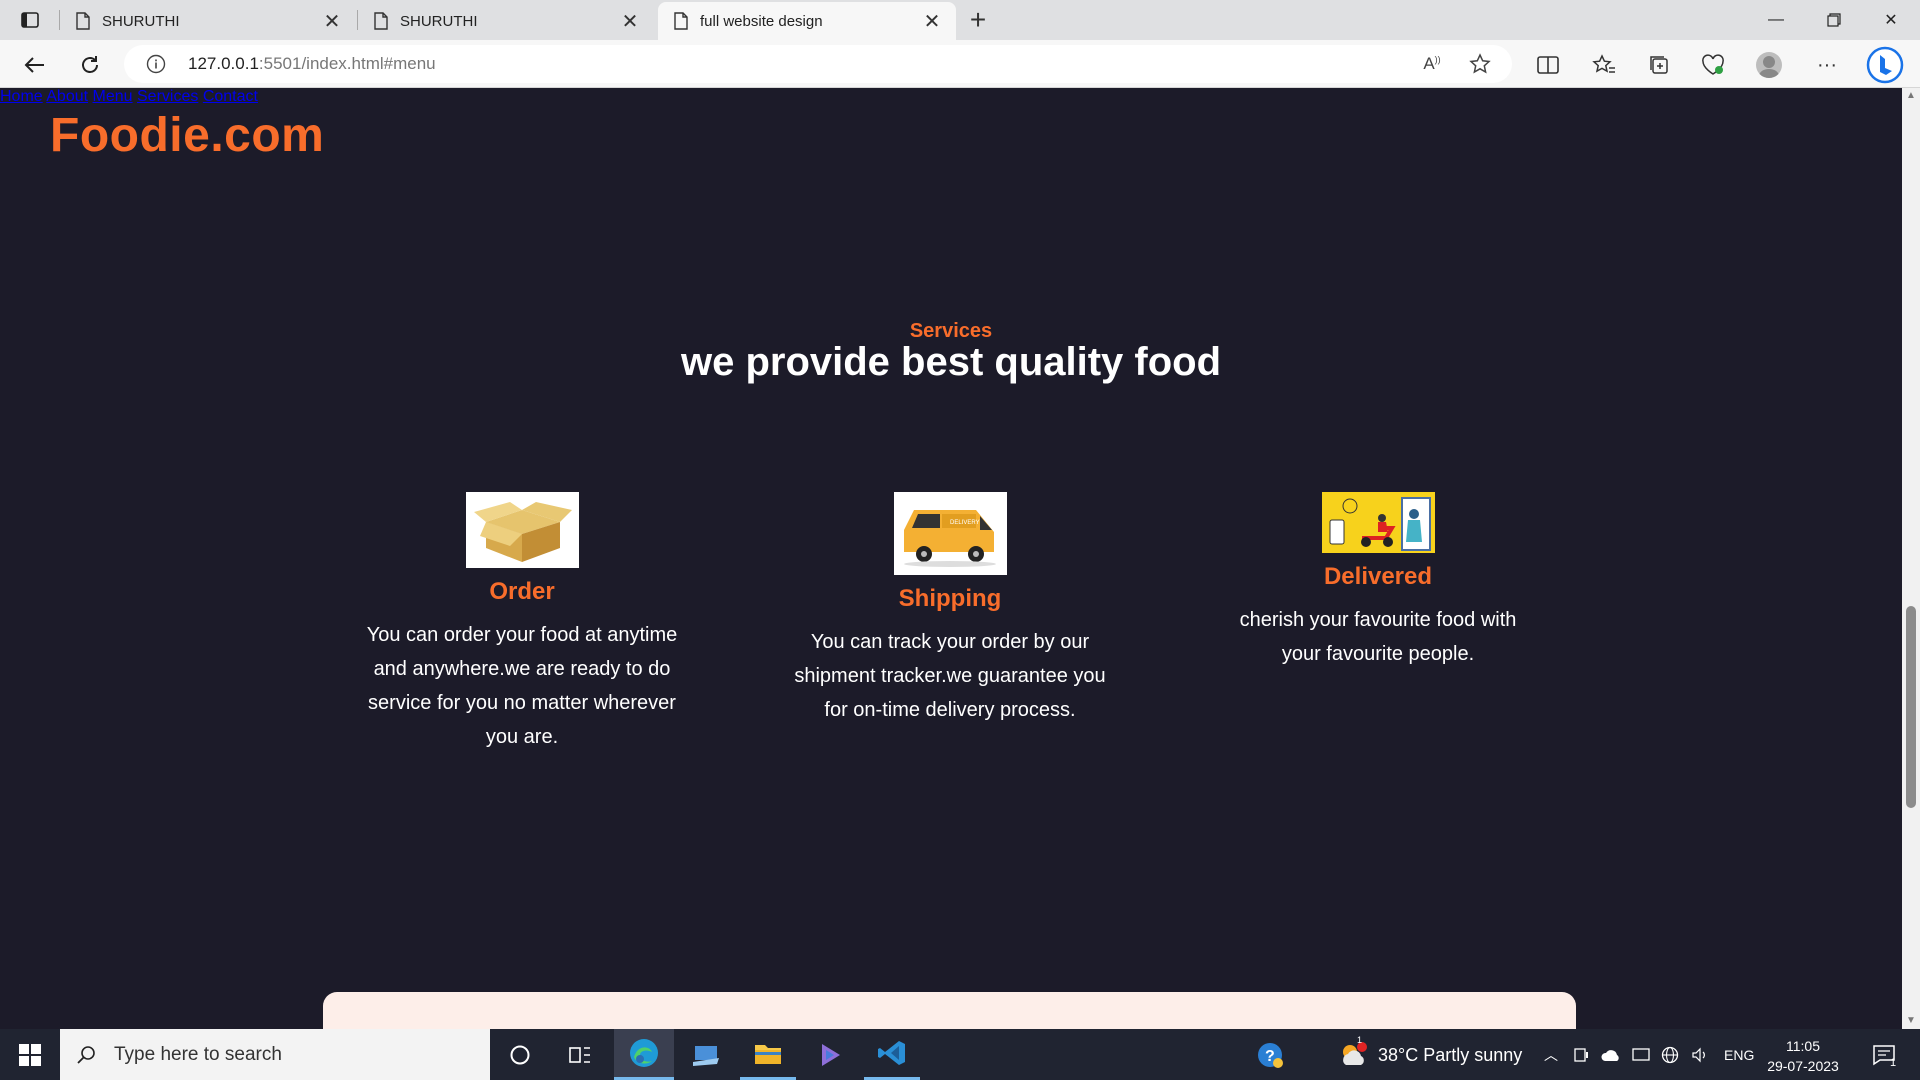 Image resolution: width=1920 pixels, height=1080 pixels. Describe the element at coordinates (90, 65) in the screenshot. I see `refresh-icon` at that location.